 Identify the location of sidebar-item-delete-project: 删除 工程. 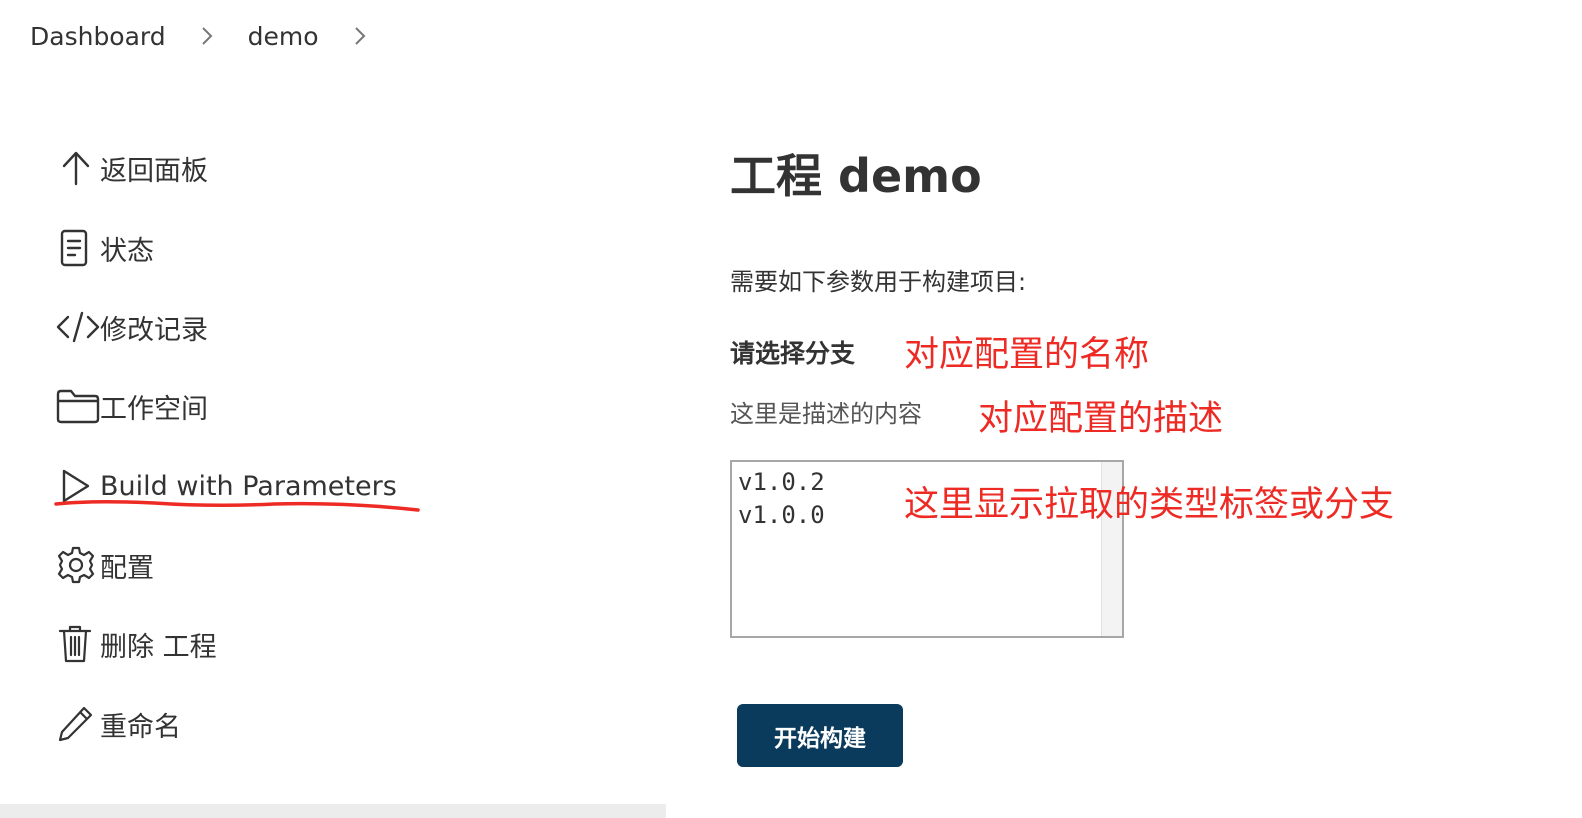
(136, 644).